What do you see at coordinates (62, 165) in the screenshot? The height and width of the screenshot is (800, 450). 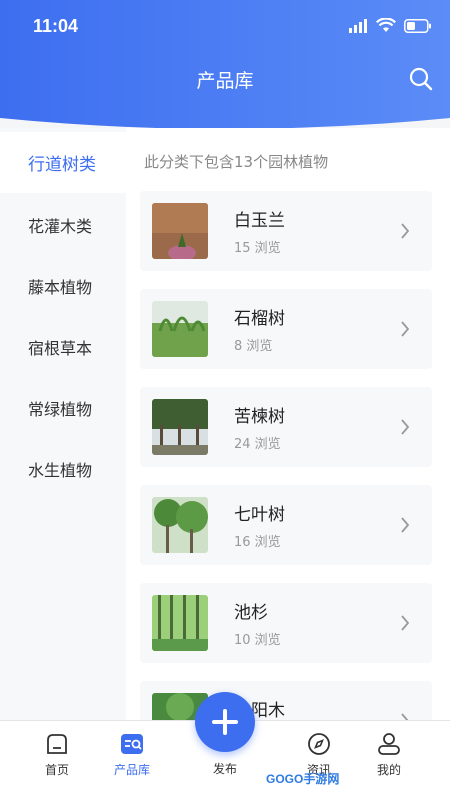 I see `sidebar-item-label: 行道树类` at bounding box center [62, 165].